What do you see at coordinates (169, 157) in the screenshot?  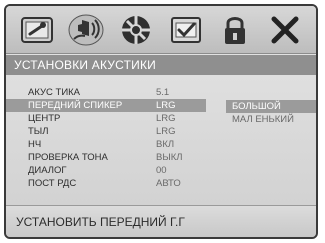 I see `setting-value: ВЫКЛ` at bounding box center [169, 157].